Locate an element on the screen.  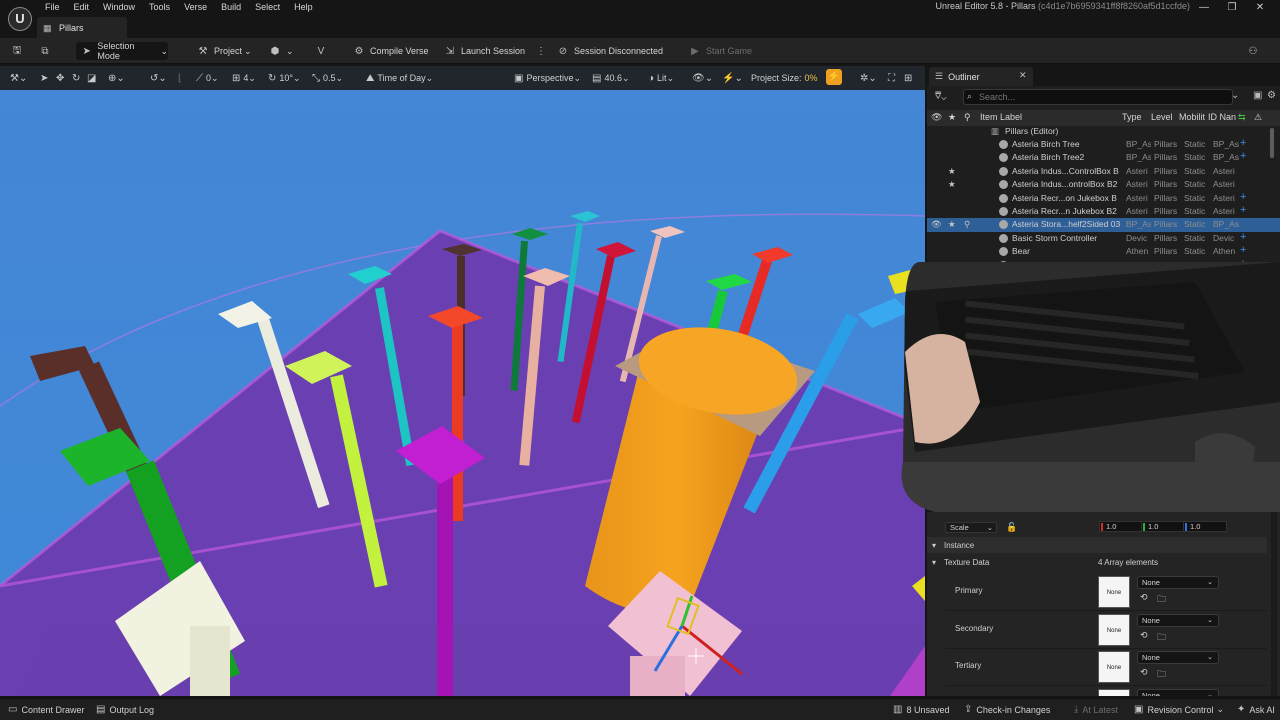
outliner-scrollbar is located at coordinates (1272, 143).